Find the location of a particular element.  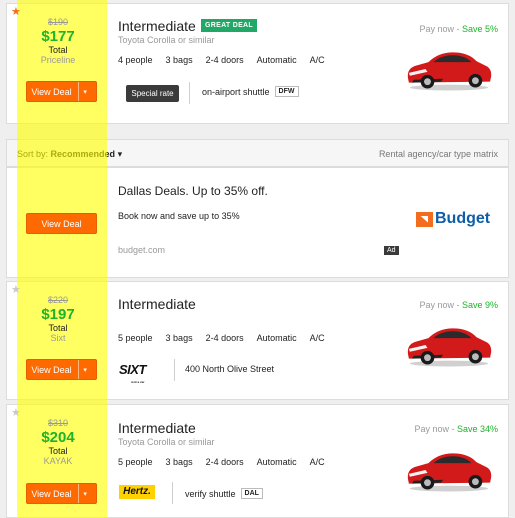

pay-now-label: Pay now - Save 34% is located at coordinates (456, 429).